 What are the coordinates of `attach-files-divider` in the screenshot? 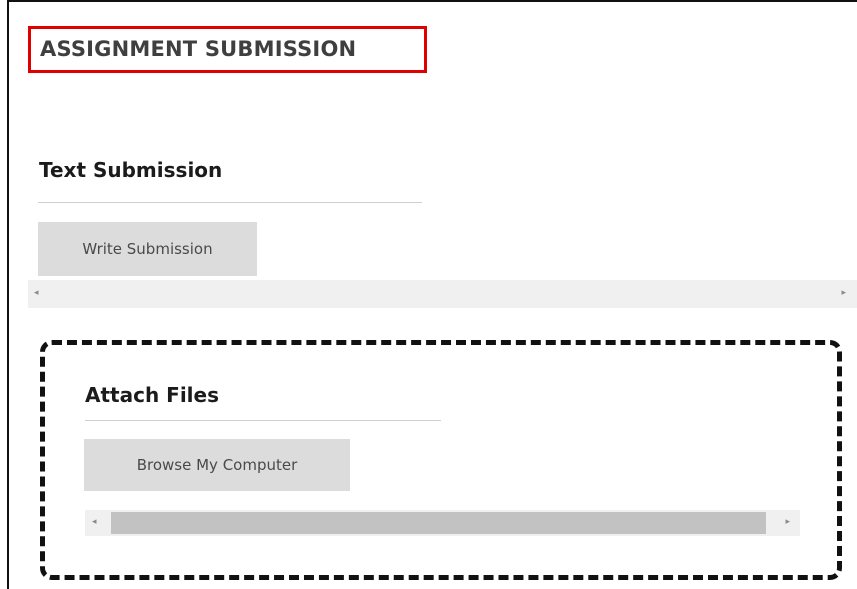 It's located at (263, 420).